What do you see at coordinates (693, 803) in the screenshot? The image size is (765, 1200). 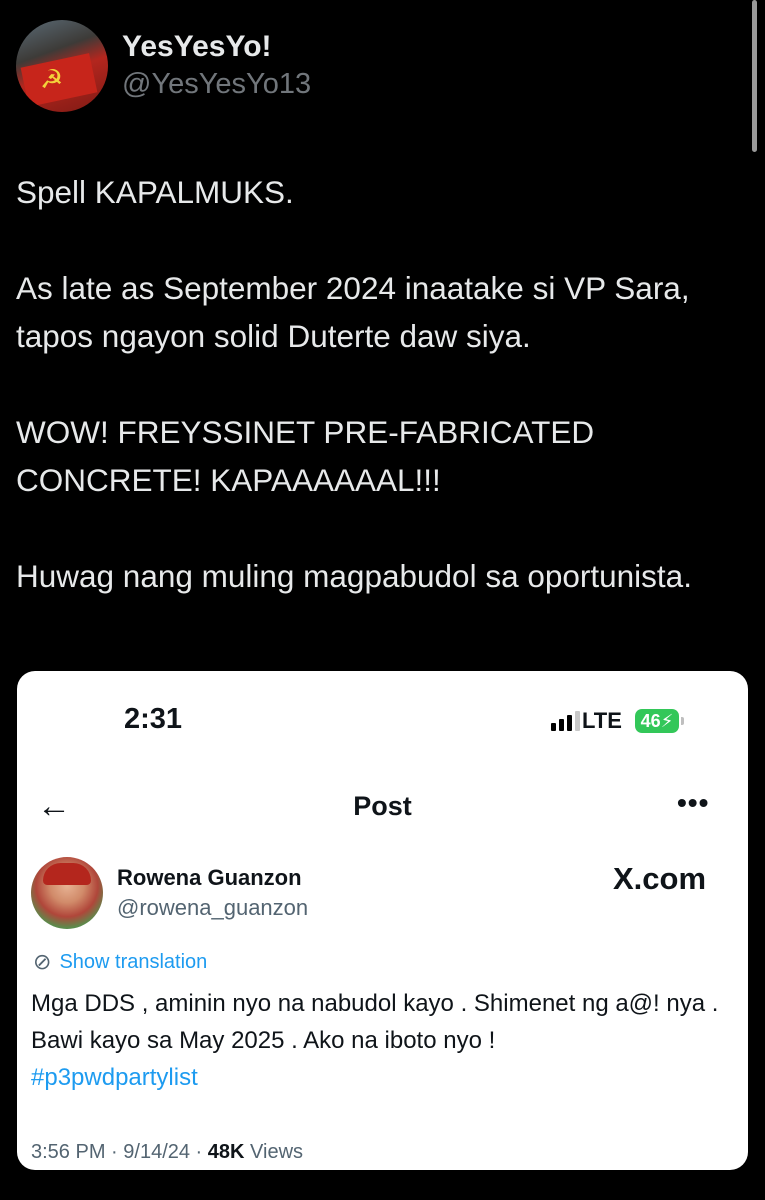 I see `more-horizontal-icon: •••` at bounding box center [693, 803].